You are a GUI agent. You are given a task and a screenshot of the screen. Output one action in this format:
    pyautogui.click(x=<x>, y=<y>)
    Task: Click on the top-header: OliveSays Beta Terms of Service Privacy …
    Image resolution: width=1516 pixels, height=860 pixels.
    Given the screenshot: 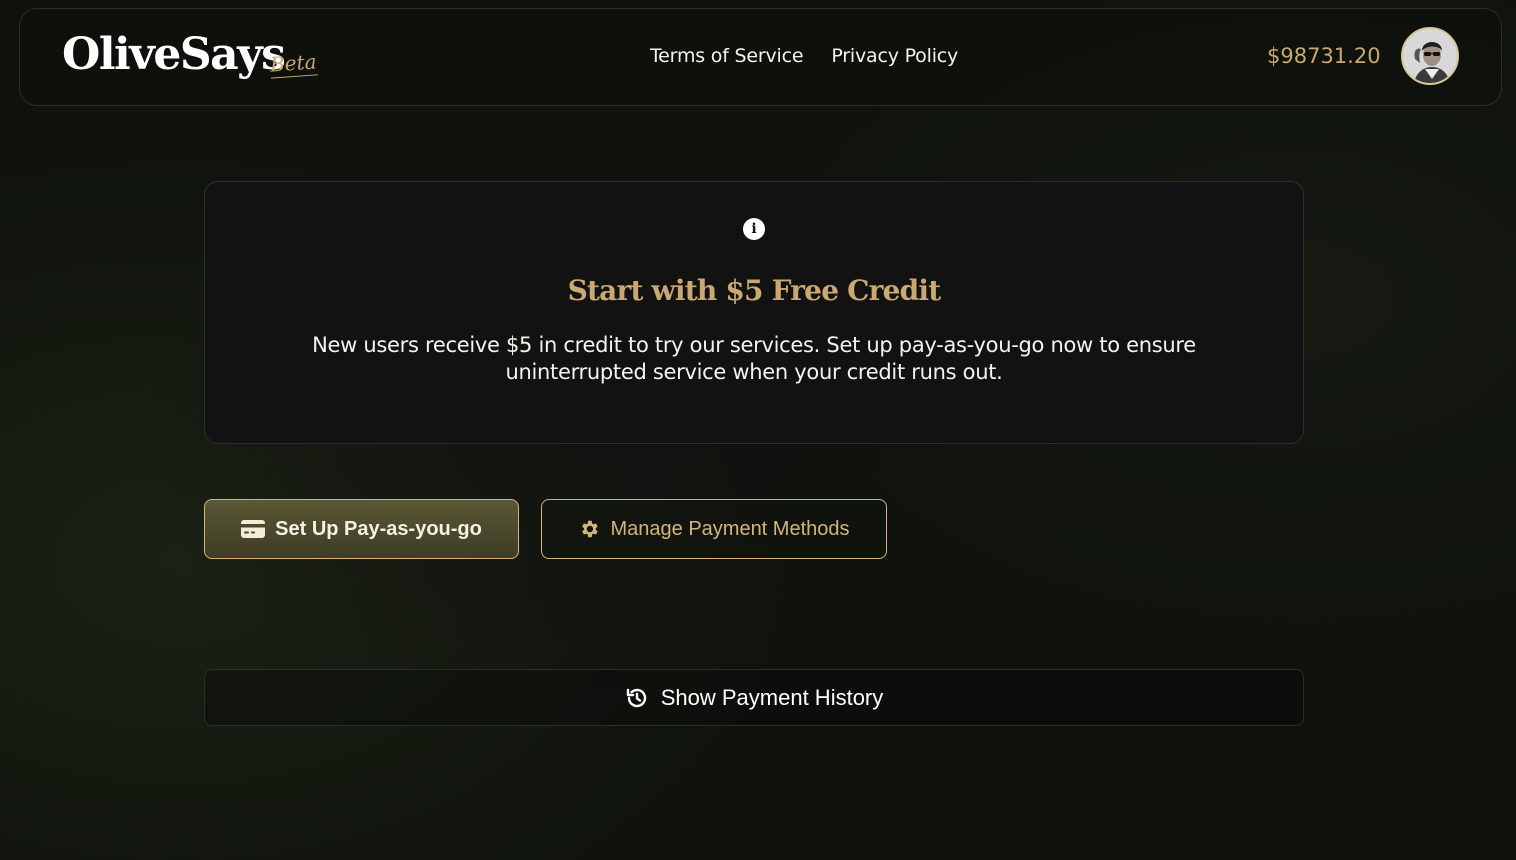 What is the action you would take?
    pyautogui.click(x=760, y=57)
    